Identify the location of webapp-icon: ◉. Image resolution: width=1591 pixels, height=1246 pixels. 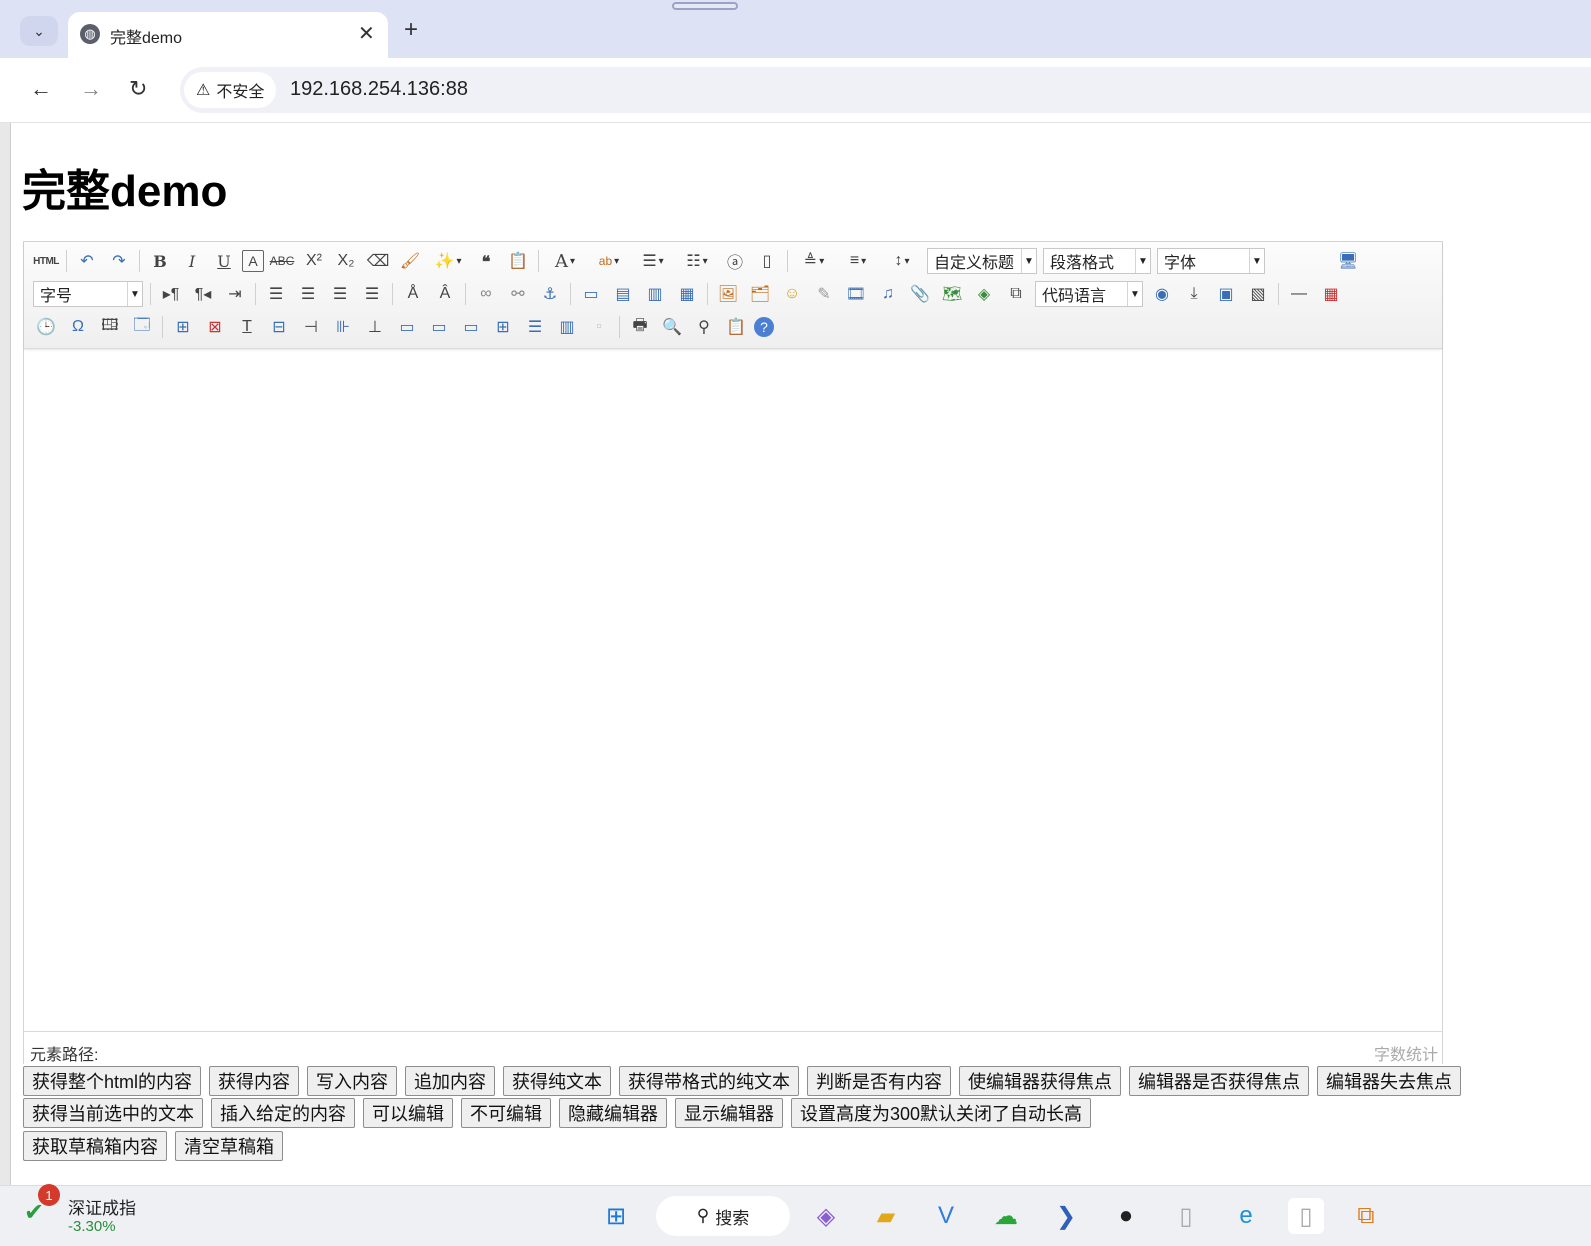
(1162, 294).